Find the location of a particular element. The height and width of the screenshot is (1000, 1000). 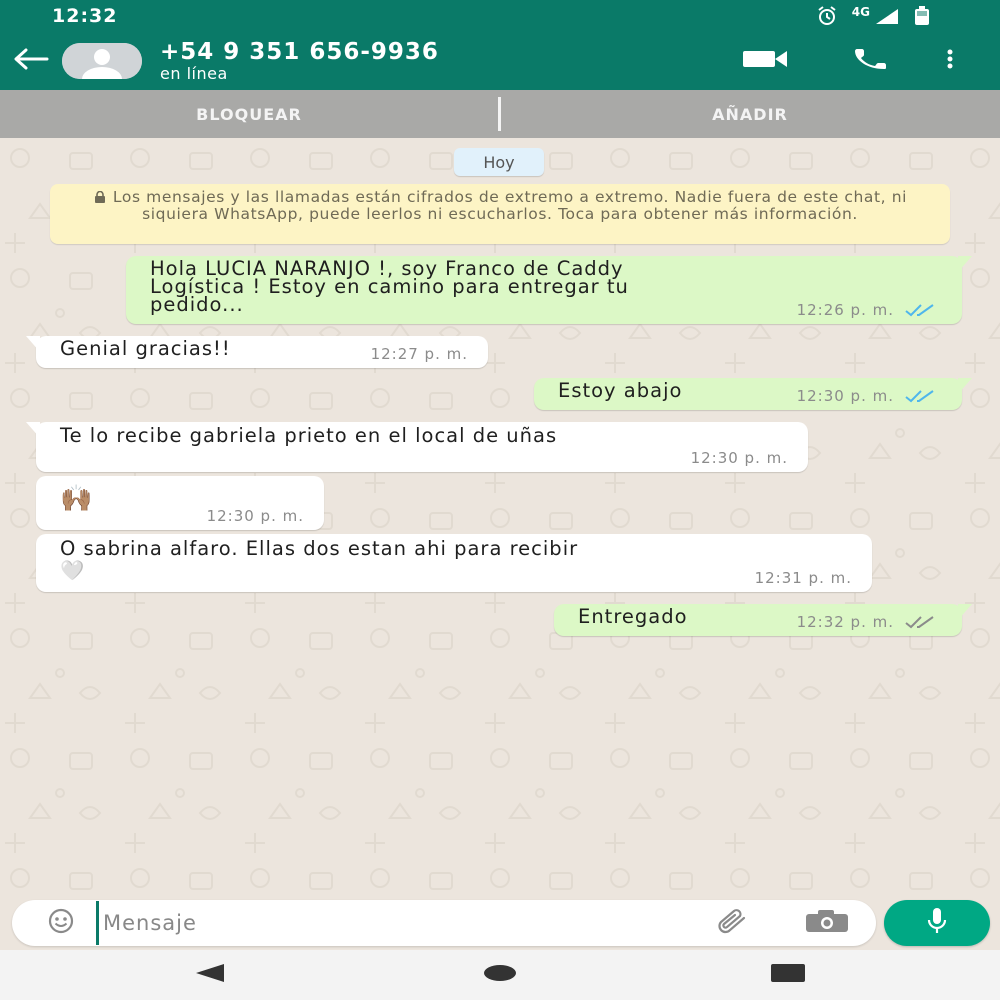

unknown-contact-actions: BLOQUEAR AÑADIR is located at coordinates (500, 114).